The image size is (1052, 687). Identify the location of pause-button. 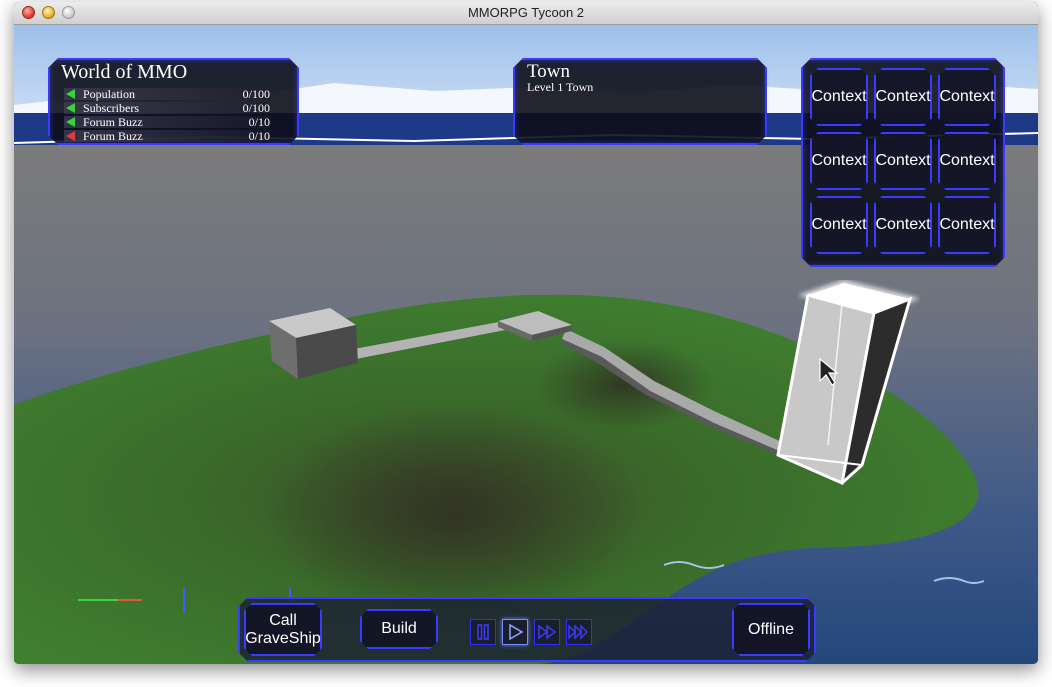
(483, 632).